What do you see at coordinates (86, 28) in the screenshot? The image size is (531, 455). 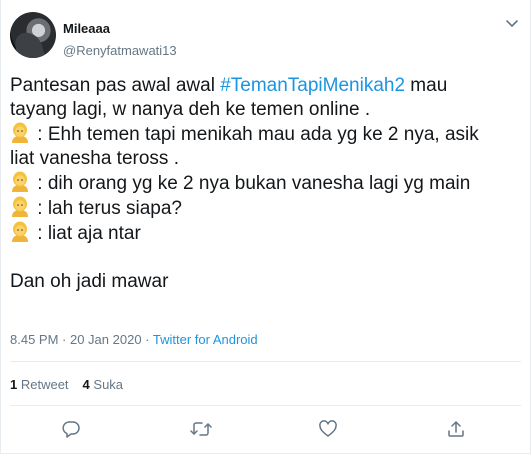 I see `display-name: Mileaaa` at bounding box center [86, 28].